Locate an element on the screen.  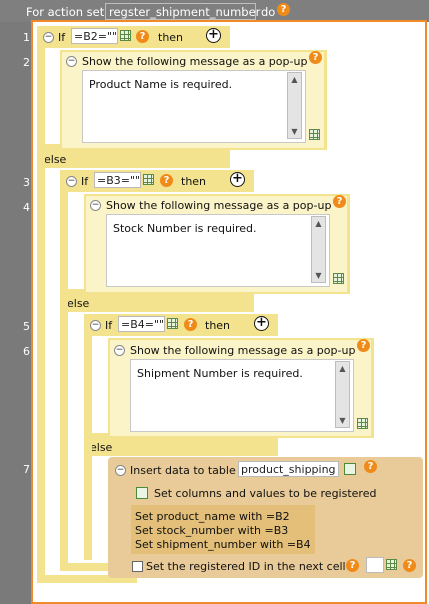
header-suffix-label: do is located at coordinates (268, 12).